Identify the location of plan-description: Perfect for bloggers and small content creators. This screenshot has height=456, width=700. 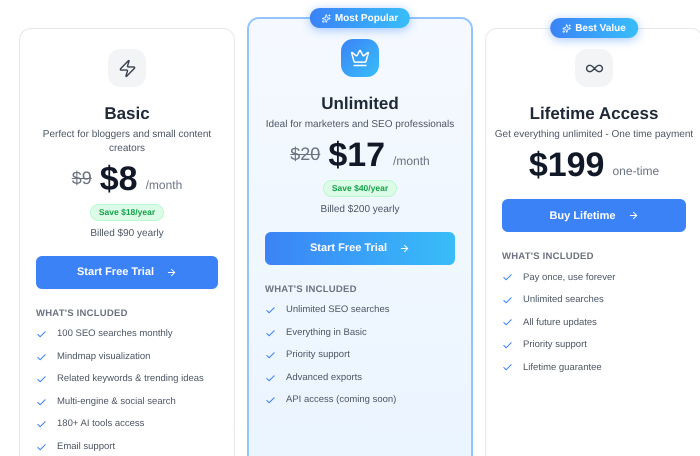
(127, 142).